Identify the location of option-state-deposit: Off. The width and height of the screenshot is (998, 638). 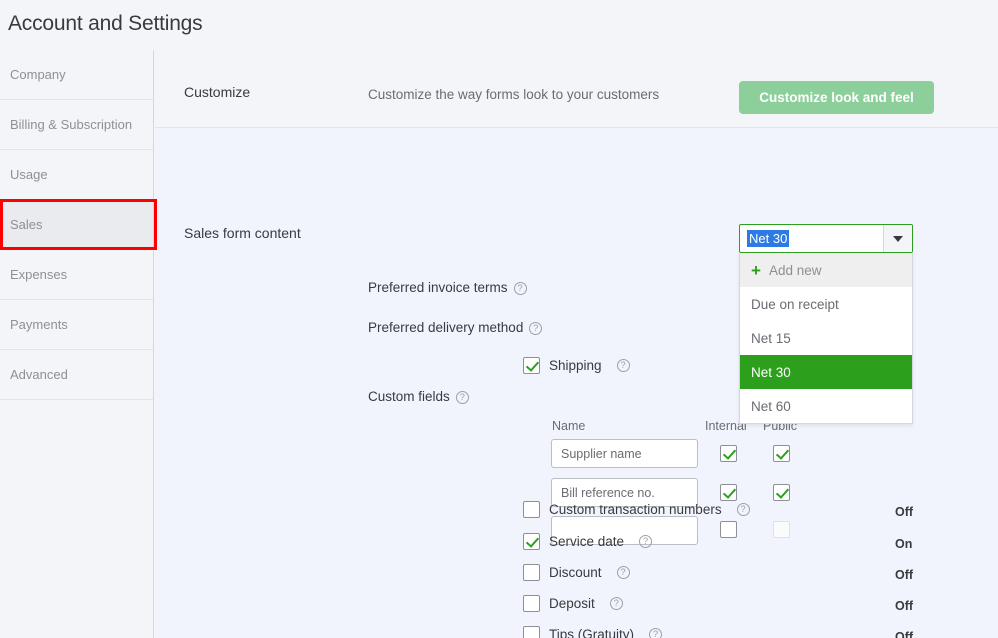
(904, 606).